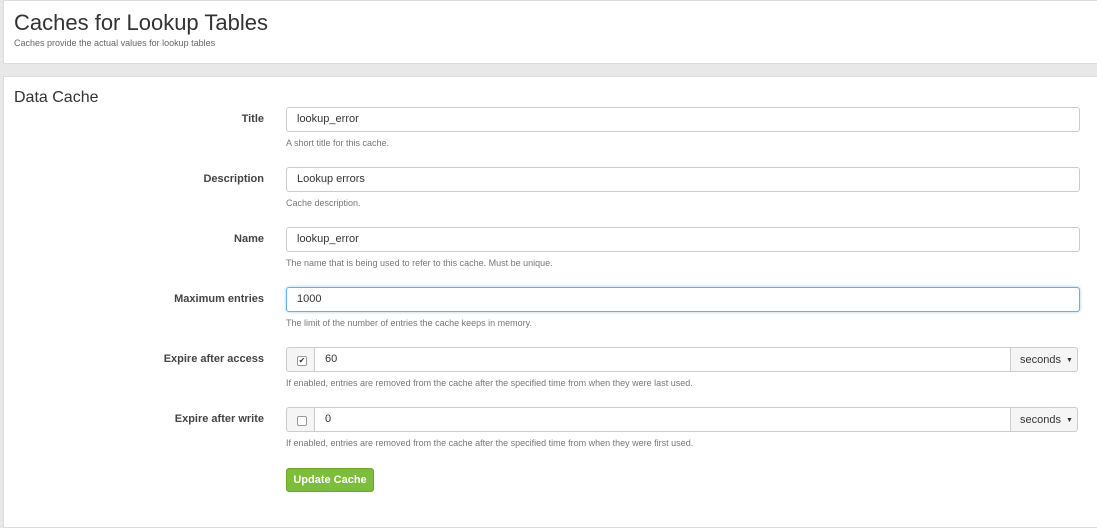  Describe the element at coordinates (323, 203) in the screenshot. I see `description-help: Cache description.` at that location.